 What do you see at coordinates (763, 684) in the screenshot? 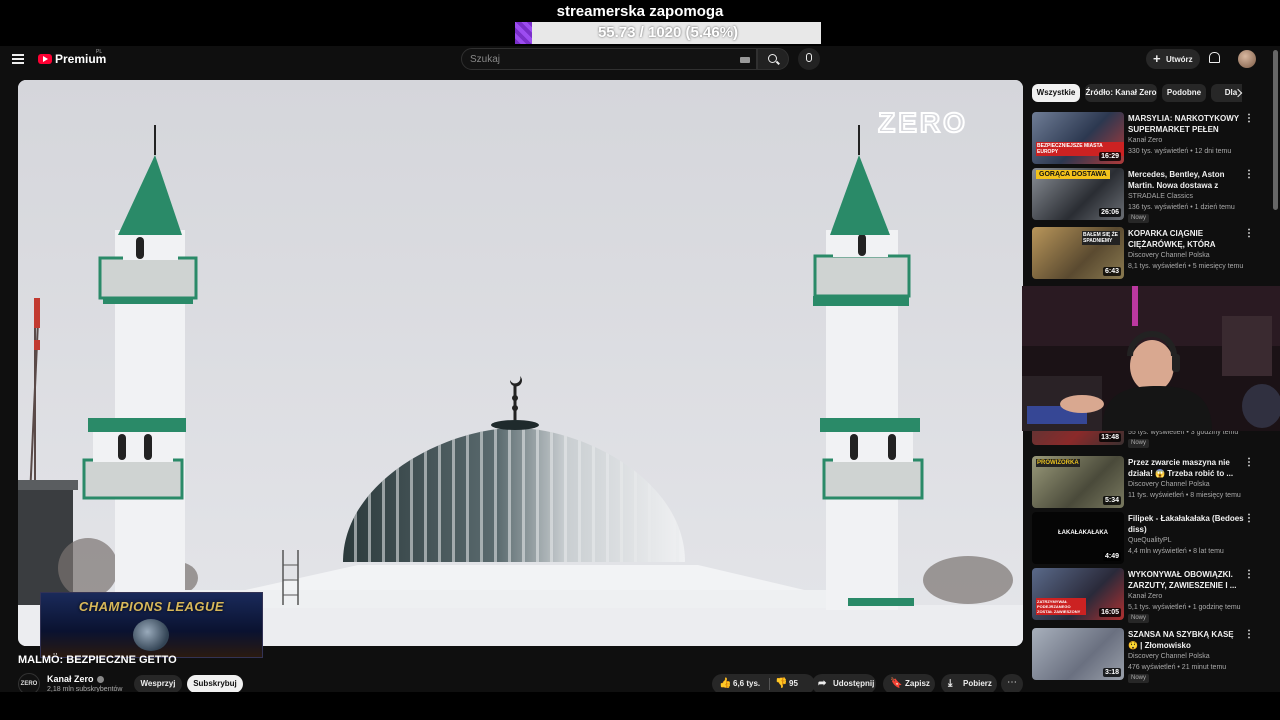
I see `like-dislike-group: 👍 6,6 tys. 👎 95` at bounding box center [763, 684].